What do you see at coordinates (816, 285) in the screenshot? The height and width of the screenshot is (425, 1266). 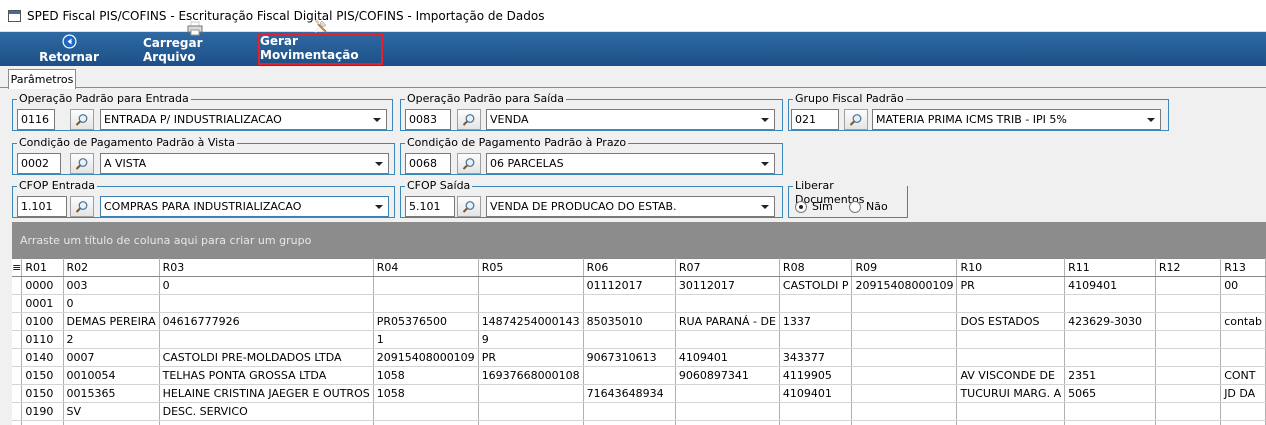 I see `table-cell: CASTOLDI P` at bounding box center [816, 285].